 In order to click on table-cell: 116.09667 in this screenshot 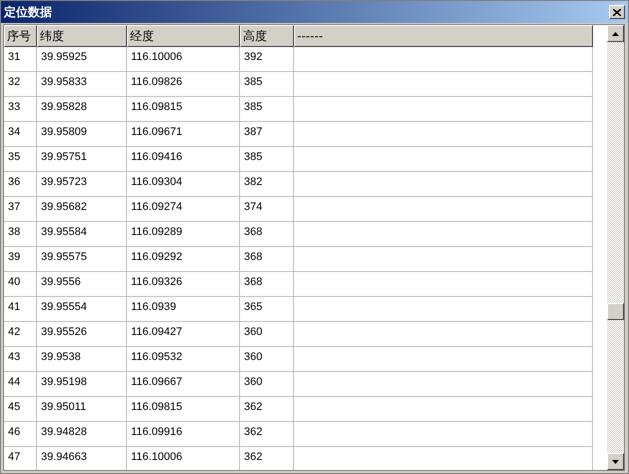, I will do `click(183, 384)`.